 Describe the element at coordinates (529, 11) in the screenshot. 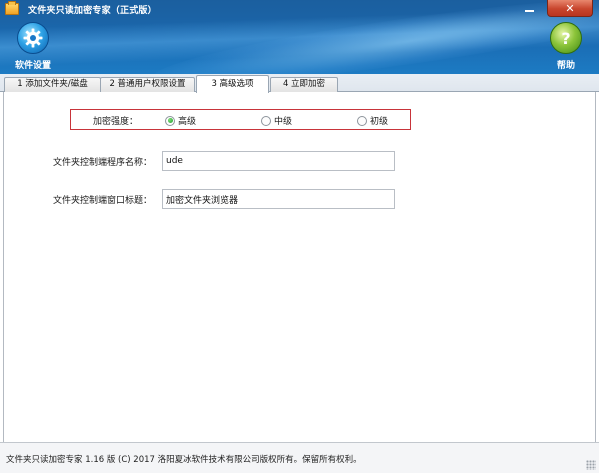

I see `minimize-icon` at that location.